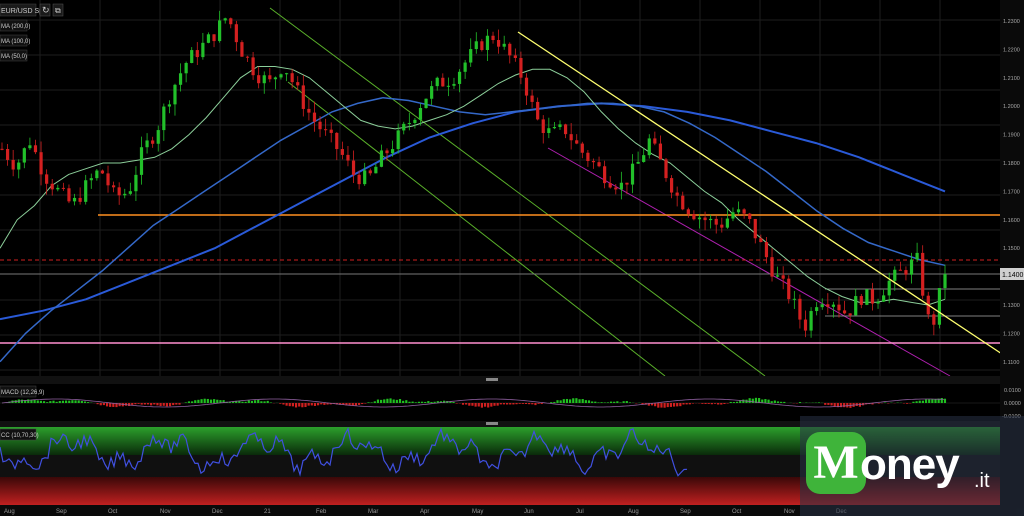 This screenshot has height=516, width=1024. What do you see at coordinates (15, 27) in the screenshot?
I see `legend-ma200: MA (200,0)` at bounding box center [15, 27].